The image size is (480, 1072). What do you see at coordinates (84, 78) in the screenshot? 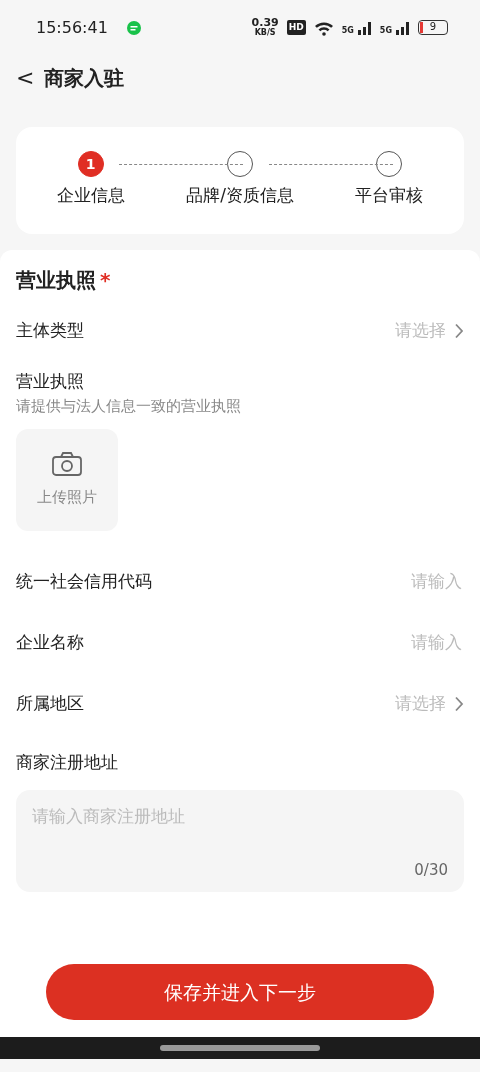
I see `page-title: 商家入驻` at bounding box center [84, 78].